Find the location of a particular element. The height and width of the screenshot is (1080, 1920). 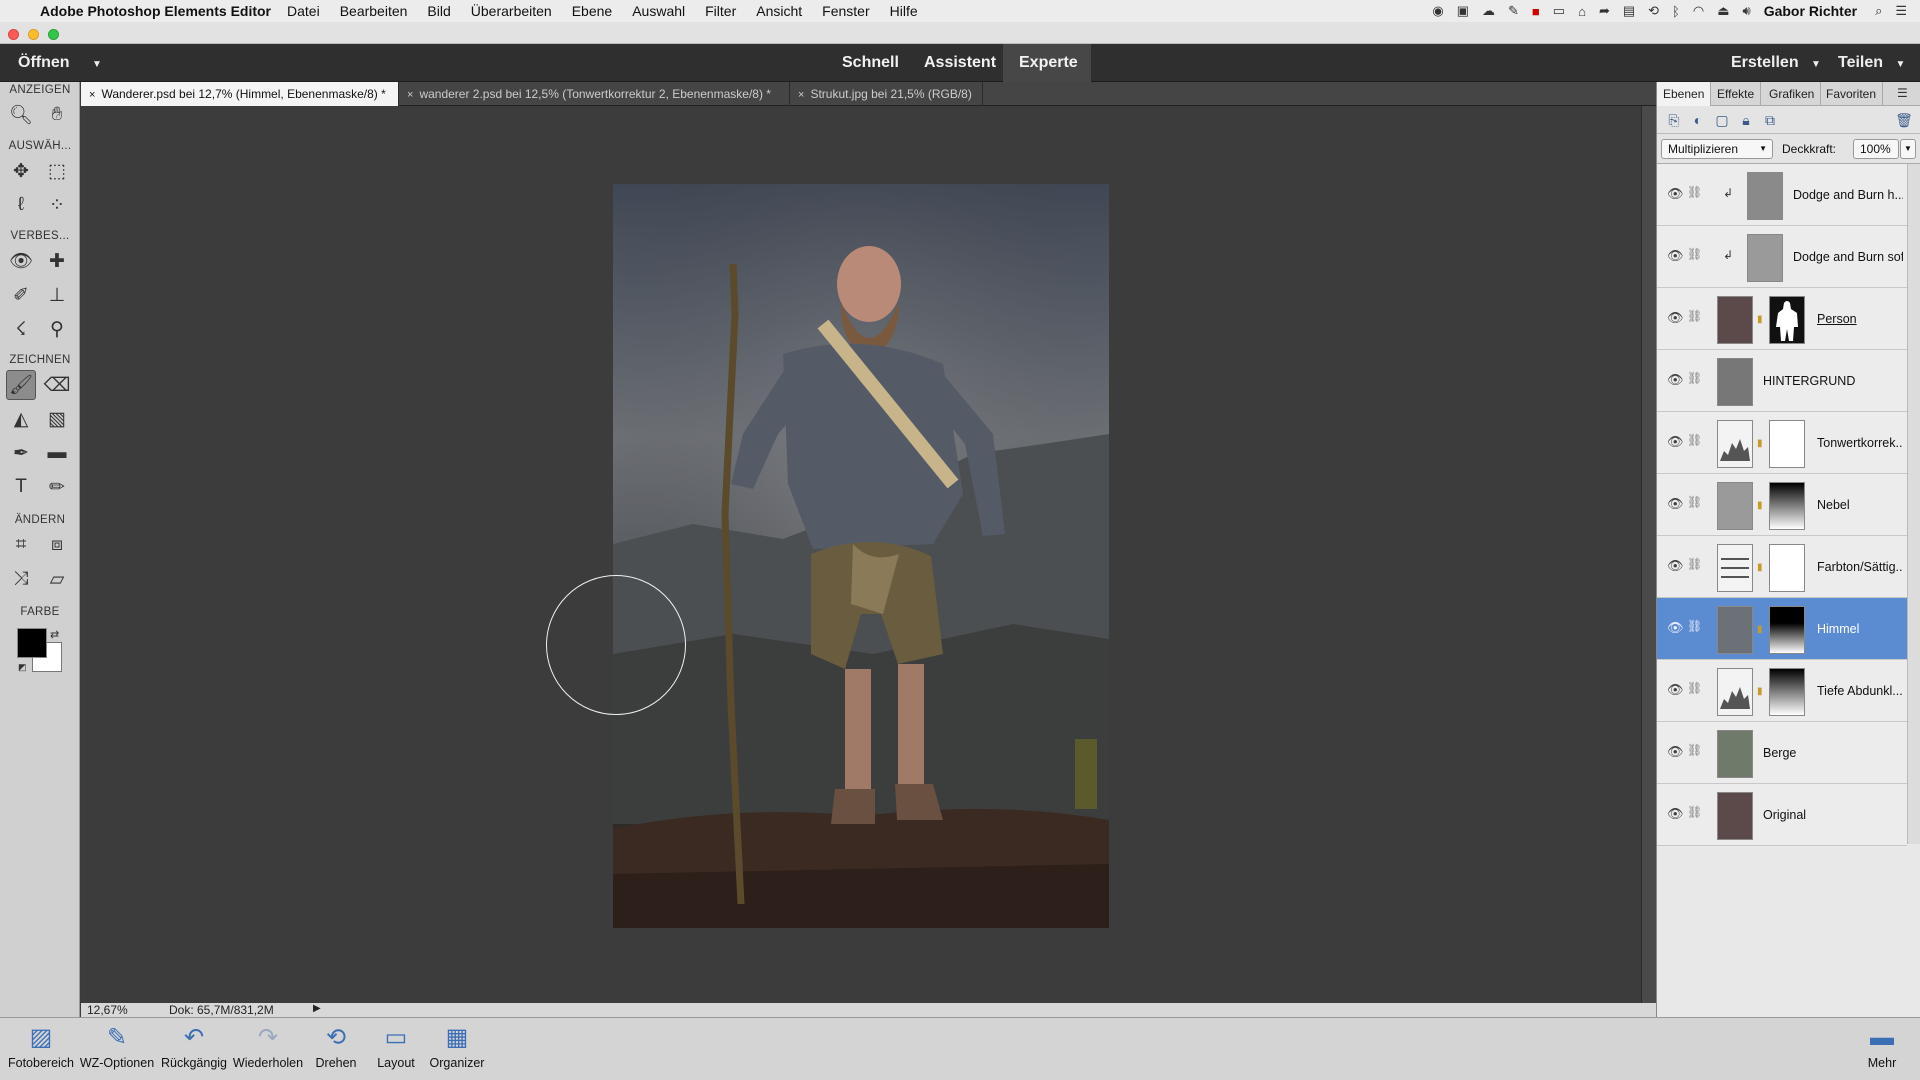

create-button: Erstellen ▼ is located at coordinates (1776, 63).